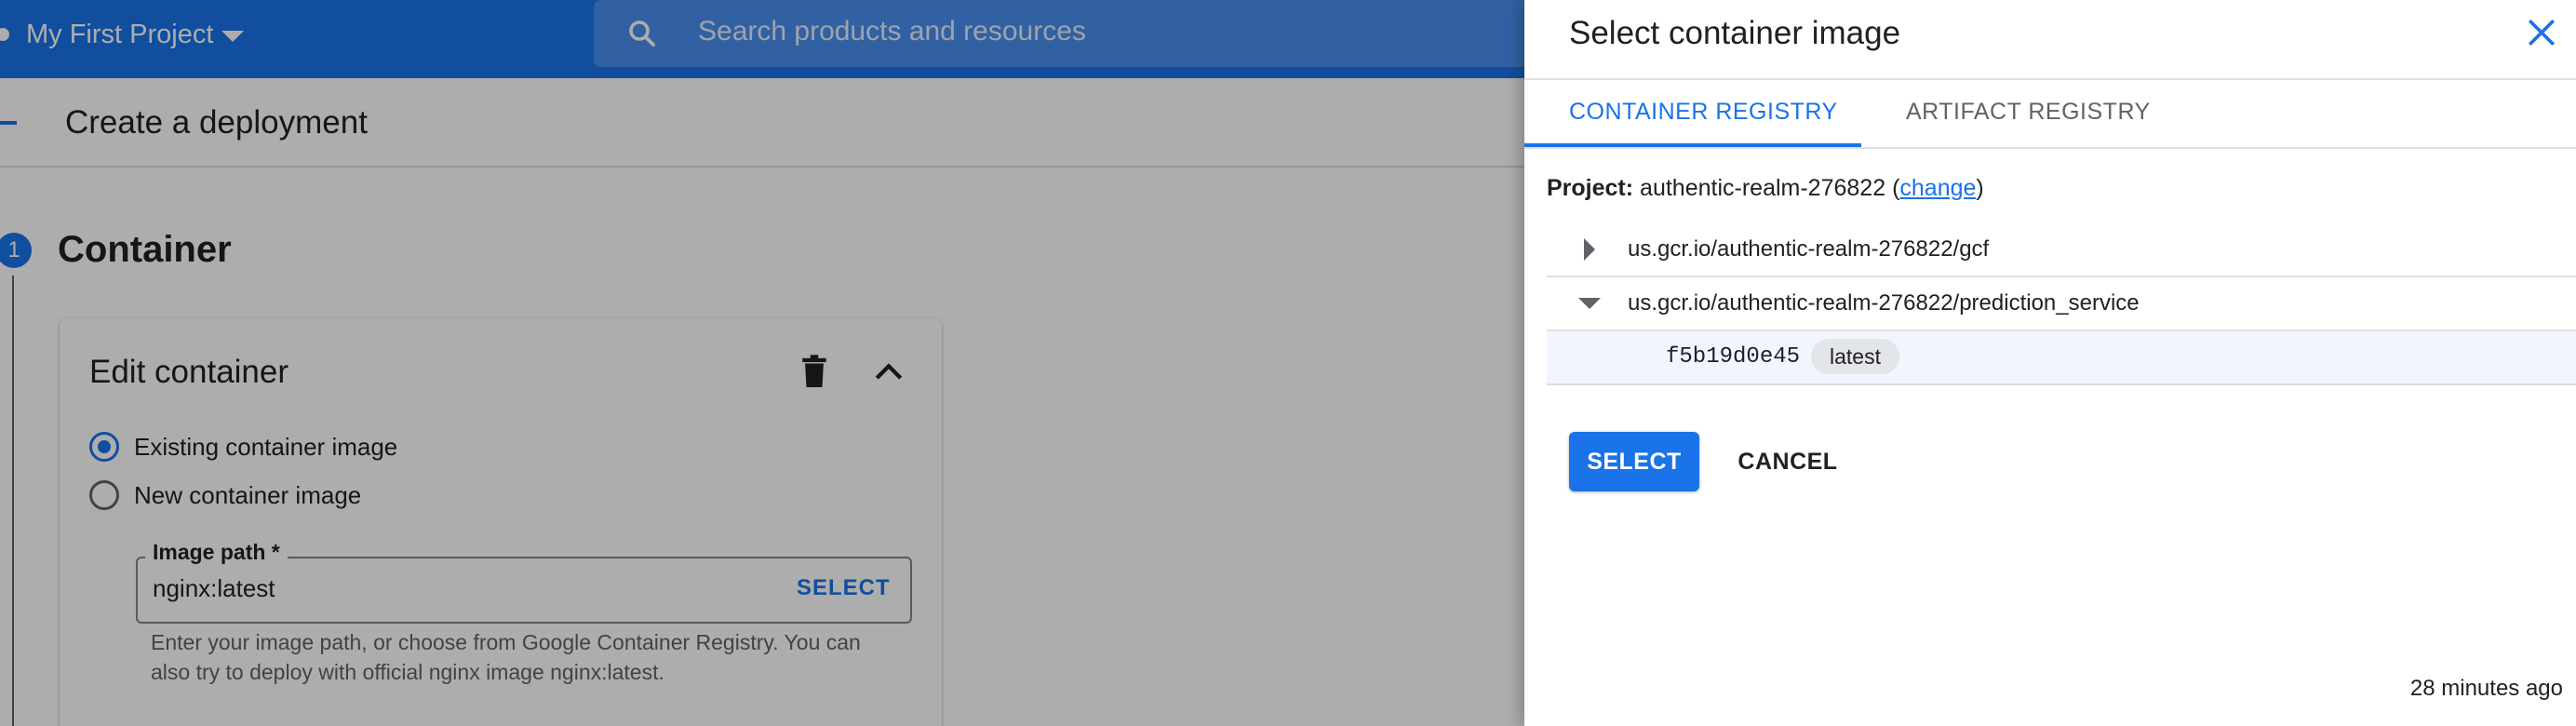 The height and width of the screenshot is (726, 2576). I want to click on tab-container-registry: CONTAINER REGISTRY, so click(1703, 112).